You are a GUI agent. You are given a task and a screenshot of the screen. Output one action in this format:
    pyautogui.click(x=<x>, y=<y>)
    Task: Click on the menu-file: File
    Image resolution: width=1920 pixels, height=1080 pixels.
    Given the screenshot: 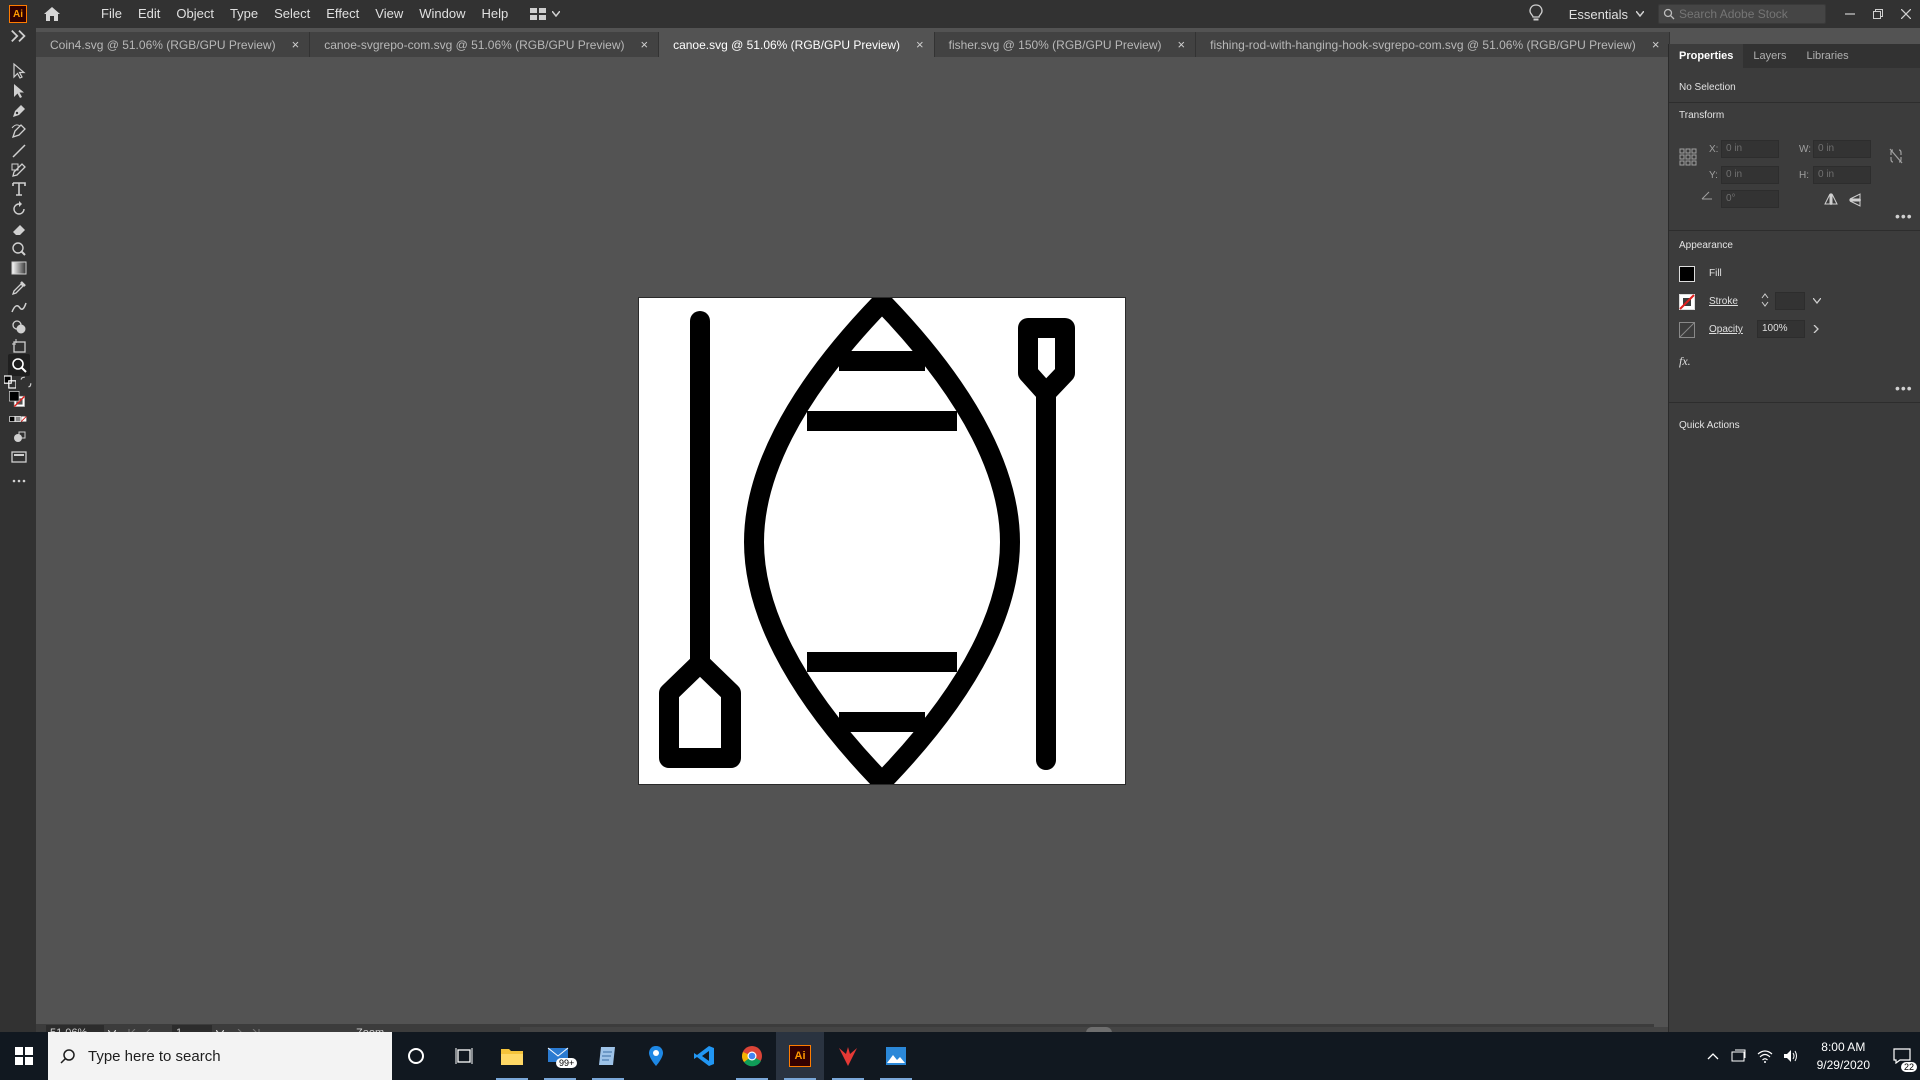 What is the action you would take?
    pyautogui.click(x=111, y=14)
    